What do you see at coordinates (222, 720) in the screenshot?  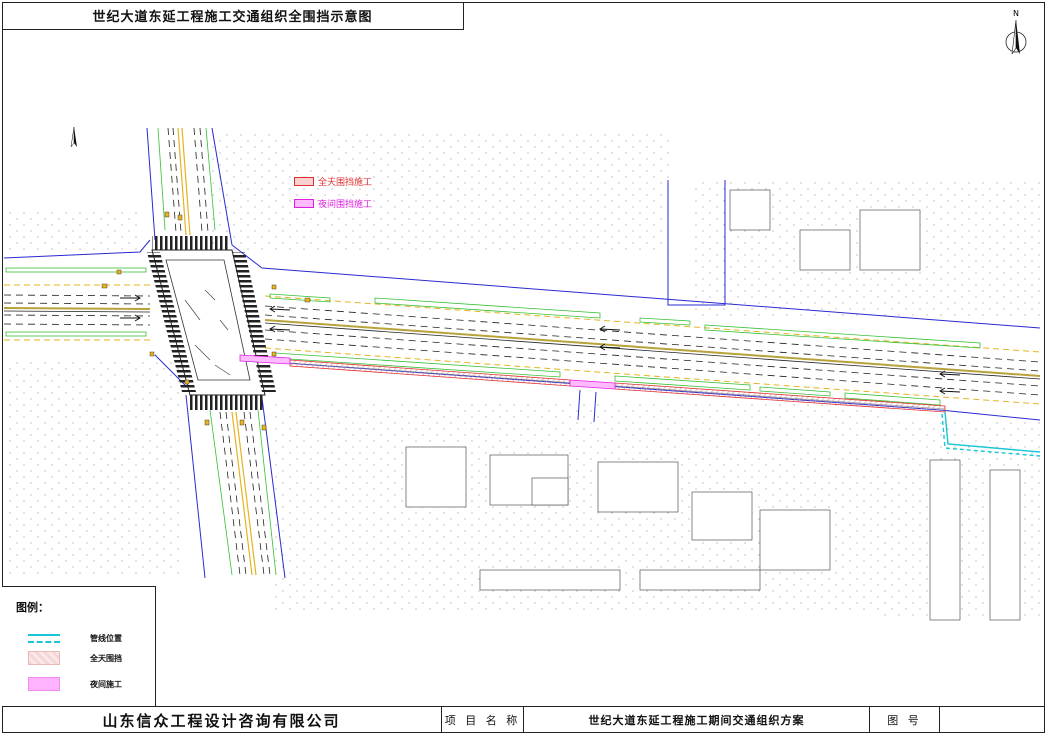 I see `company-name: 山东信众工程设计咨询有限公司` at bounding box center [222, 720].